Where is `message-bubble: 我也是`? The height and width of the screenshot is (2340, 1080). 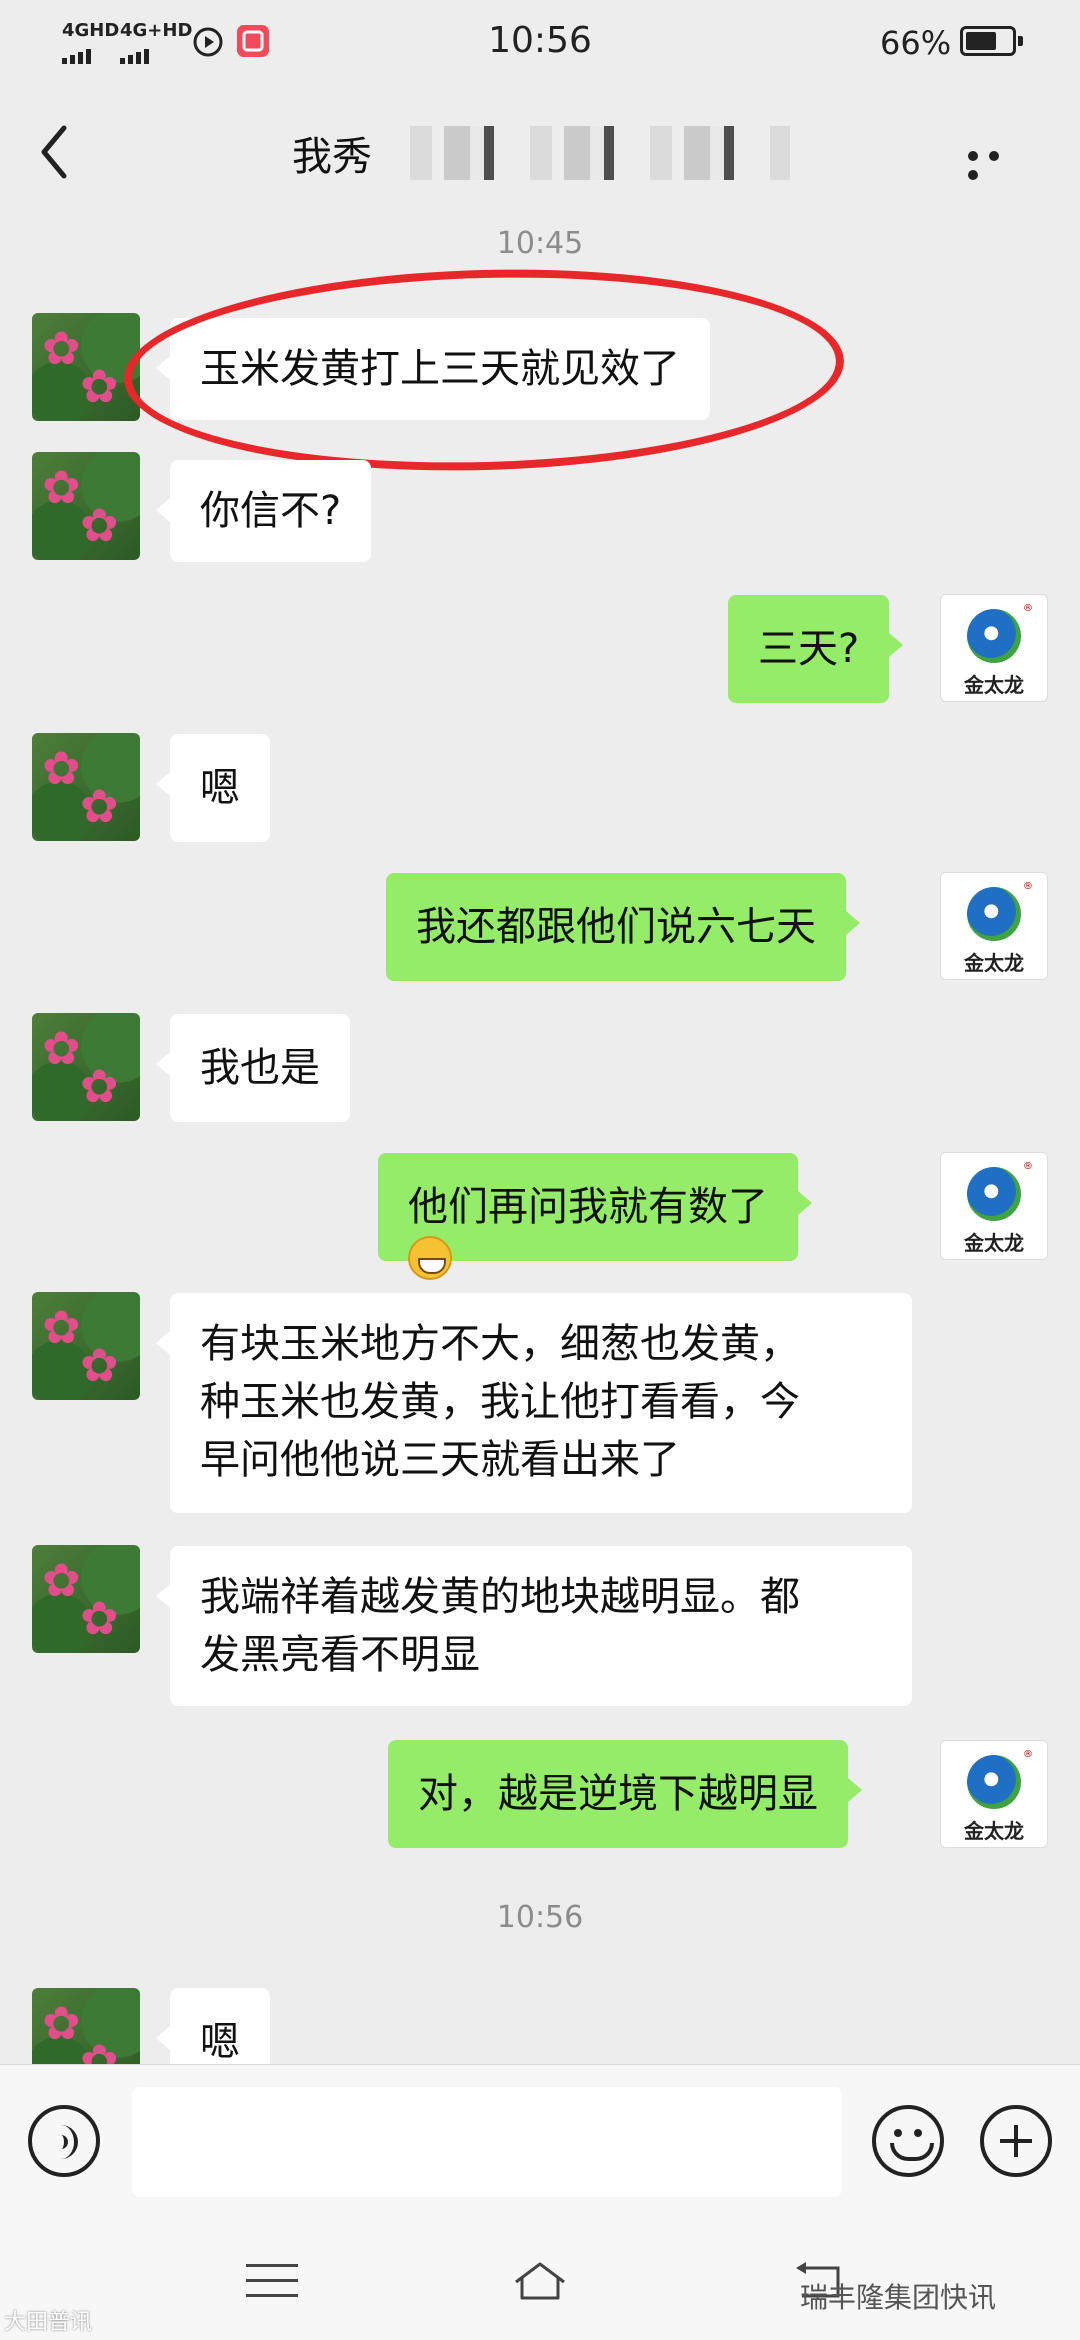 message-bubble: 我也是 is located at coordinates (253, 1068).